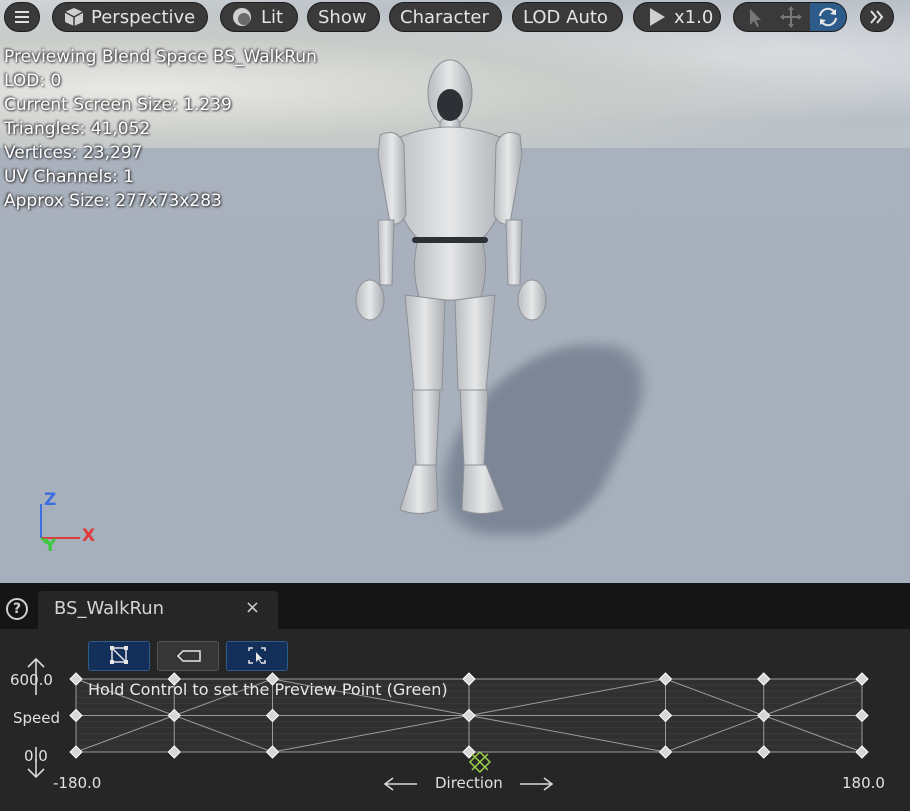  Describe the element at coordinates (694, 17) in the screenshot. I see `playback-speed-label: x1.0` at that location.